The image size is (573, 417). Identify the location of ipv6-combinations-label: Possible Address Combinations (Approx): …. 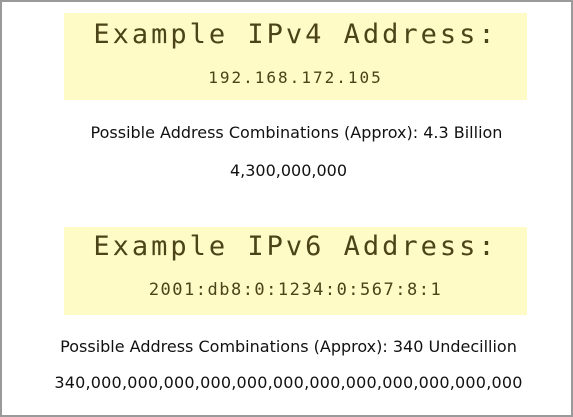
(288, 346).